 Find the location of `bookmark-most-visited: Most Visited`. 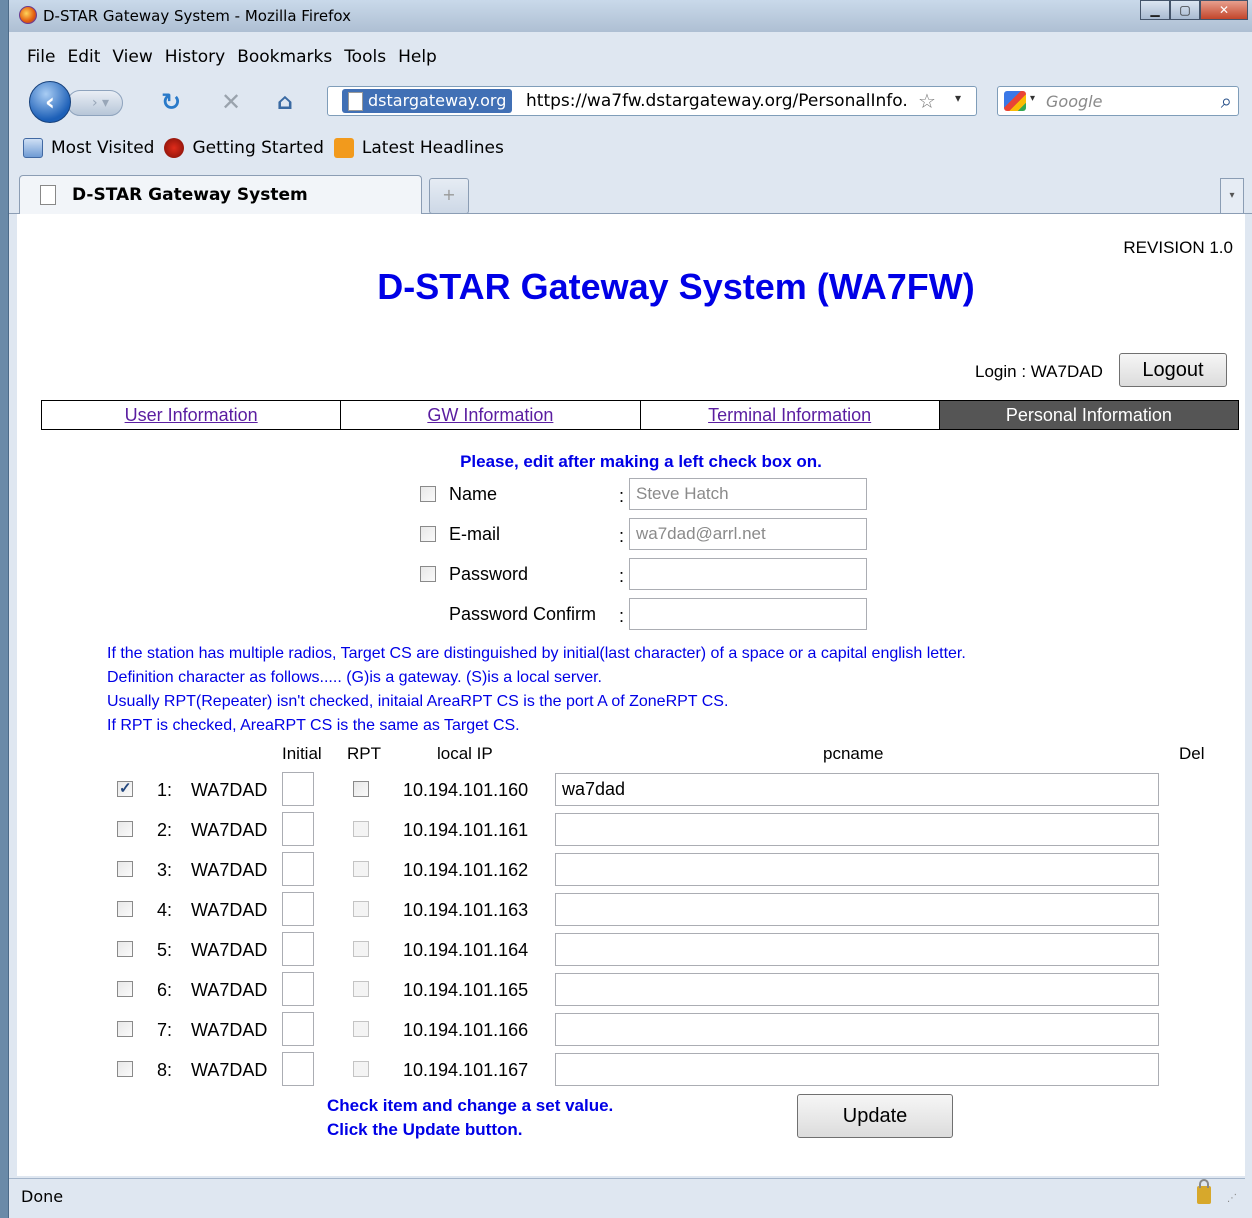

bookmark-most-visited: Most Visited is located at coordinates (88, 148).